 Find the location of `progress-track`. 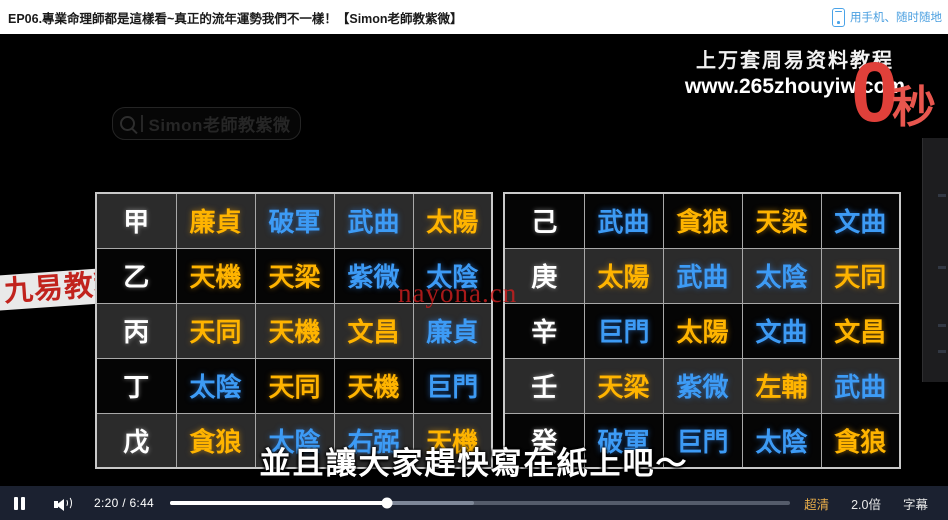

progress-track is located at coordinates (480, 503).